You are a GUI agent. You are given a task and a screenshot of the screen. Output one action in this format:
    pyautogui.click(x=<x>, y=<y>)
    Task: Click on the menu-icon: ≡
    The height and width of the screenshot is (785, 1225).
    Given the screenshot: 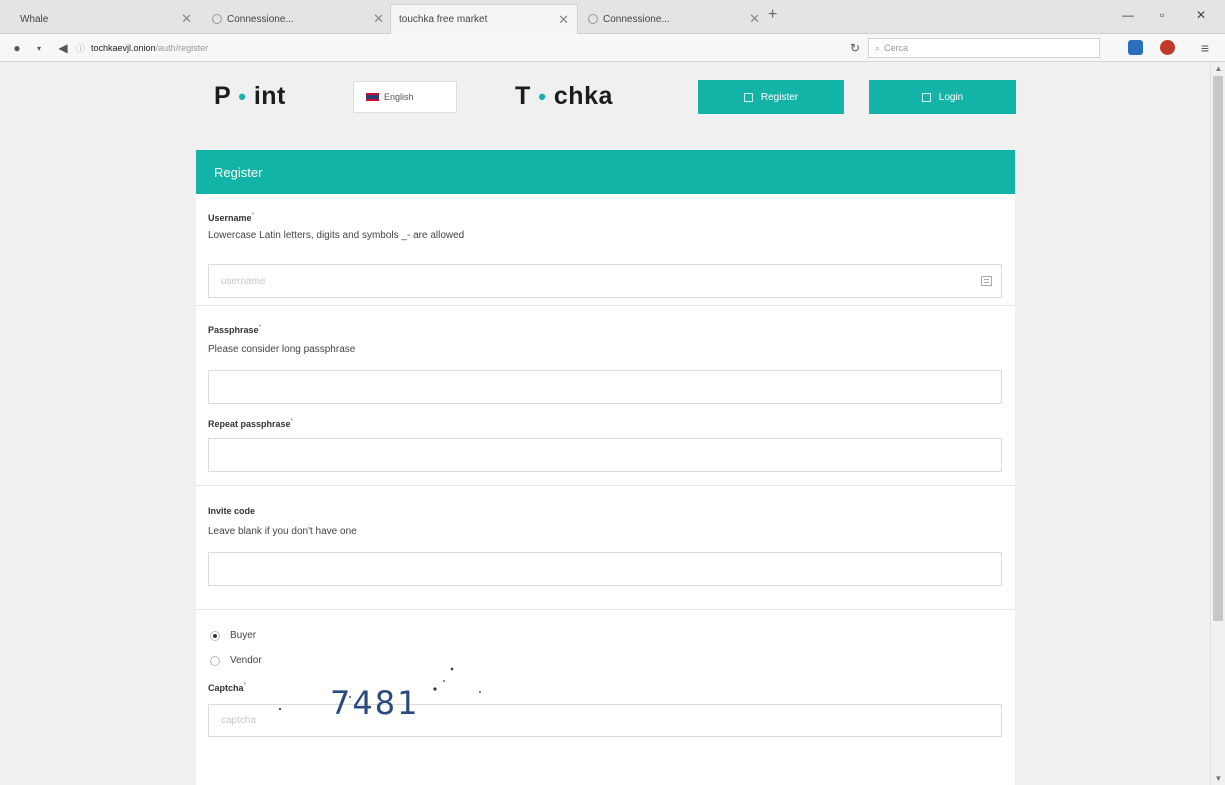 What is the action you would take?
    pyautogui.click(x=1205, y=48)
    